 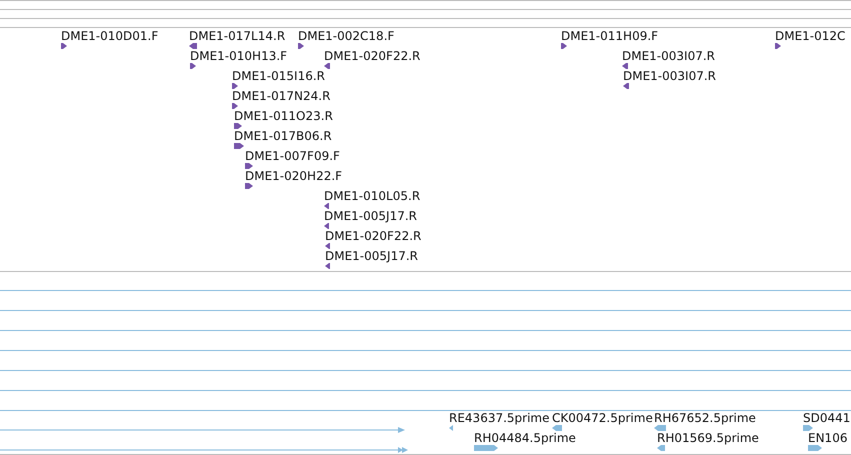 I want to click on feature-label: RH04484.5prime, so click(x=525, y=438).